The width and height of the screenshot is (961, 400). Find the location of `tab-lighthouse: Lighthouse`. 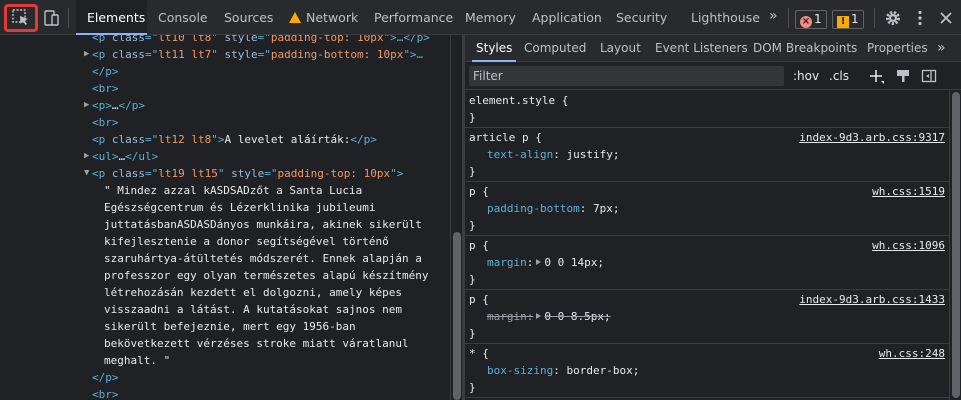

tab-lighthouse: Lighthouse is located at coordinates (725, 17).